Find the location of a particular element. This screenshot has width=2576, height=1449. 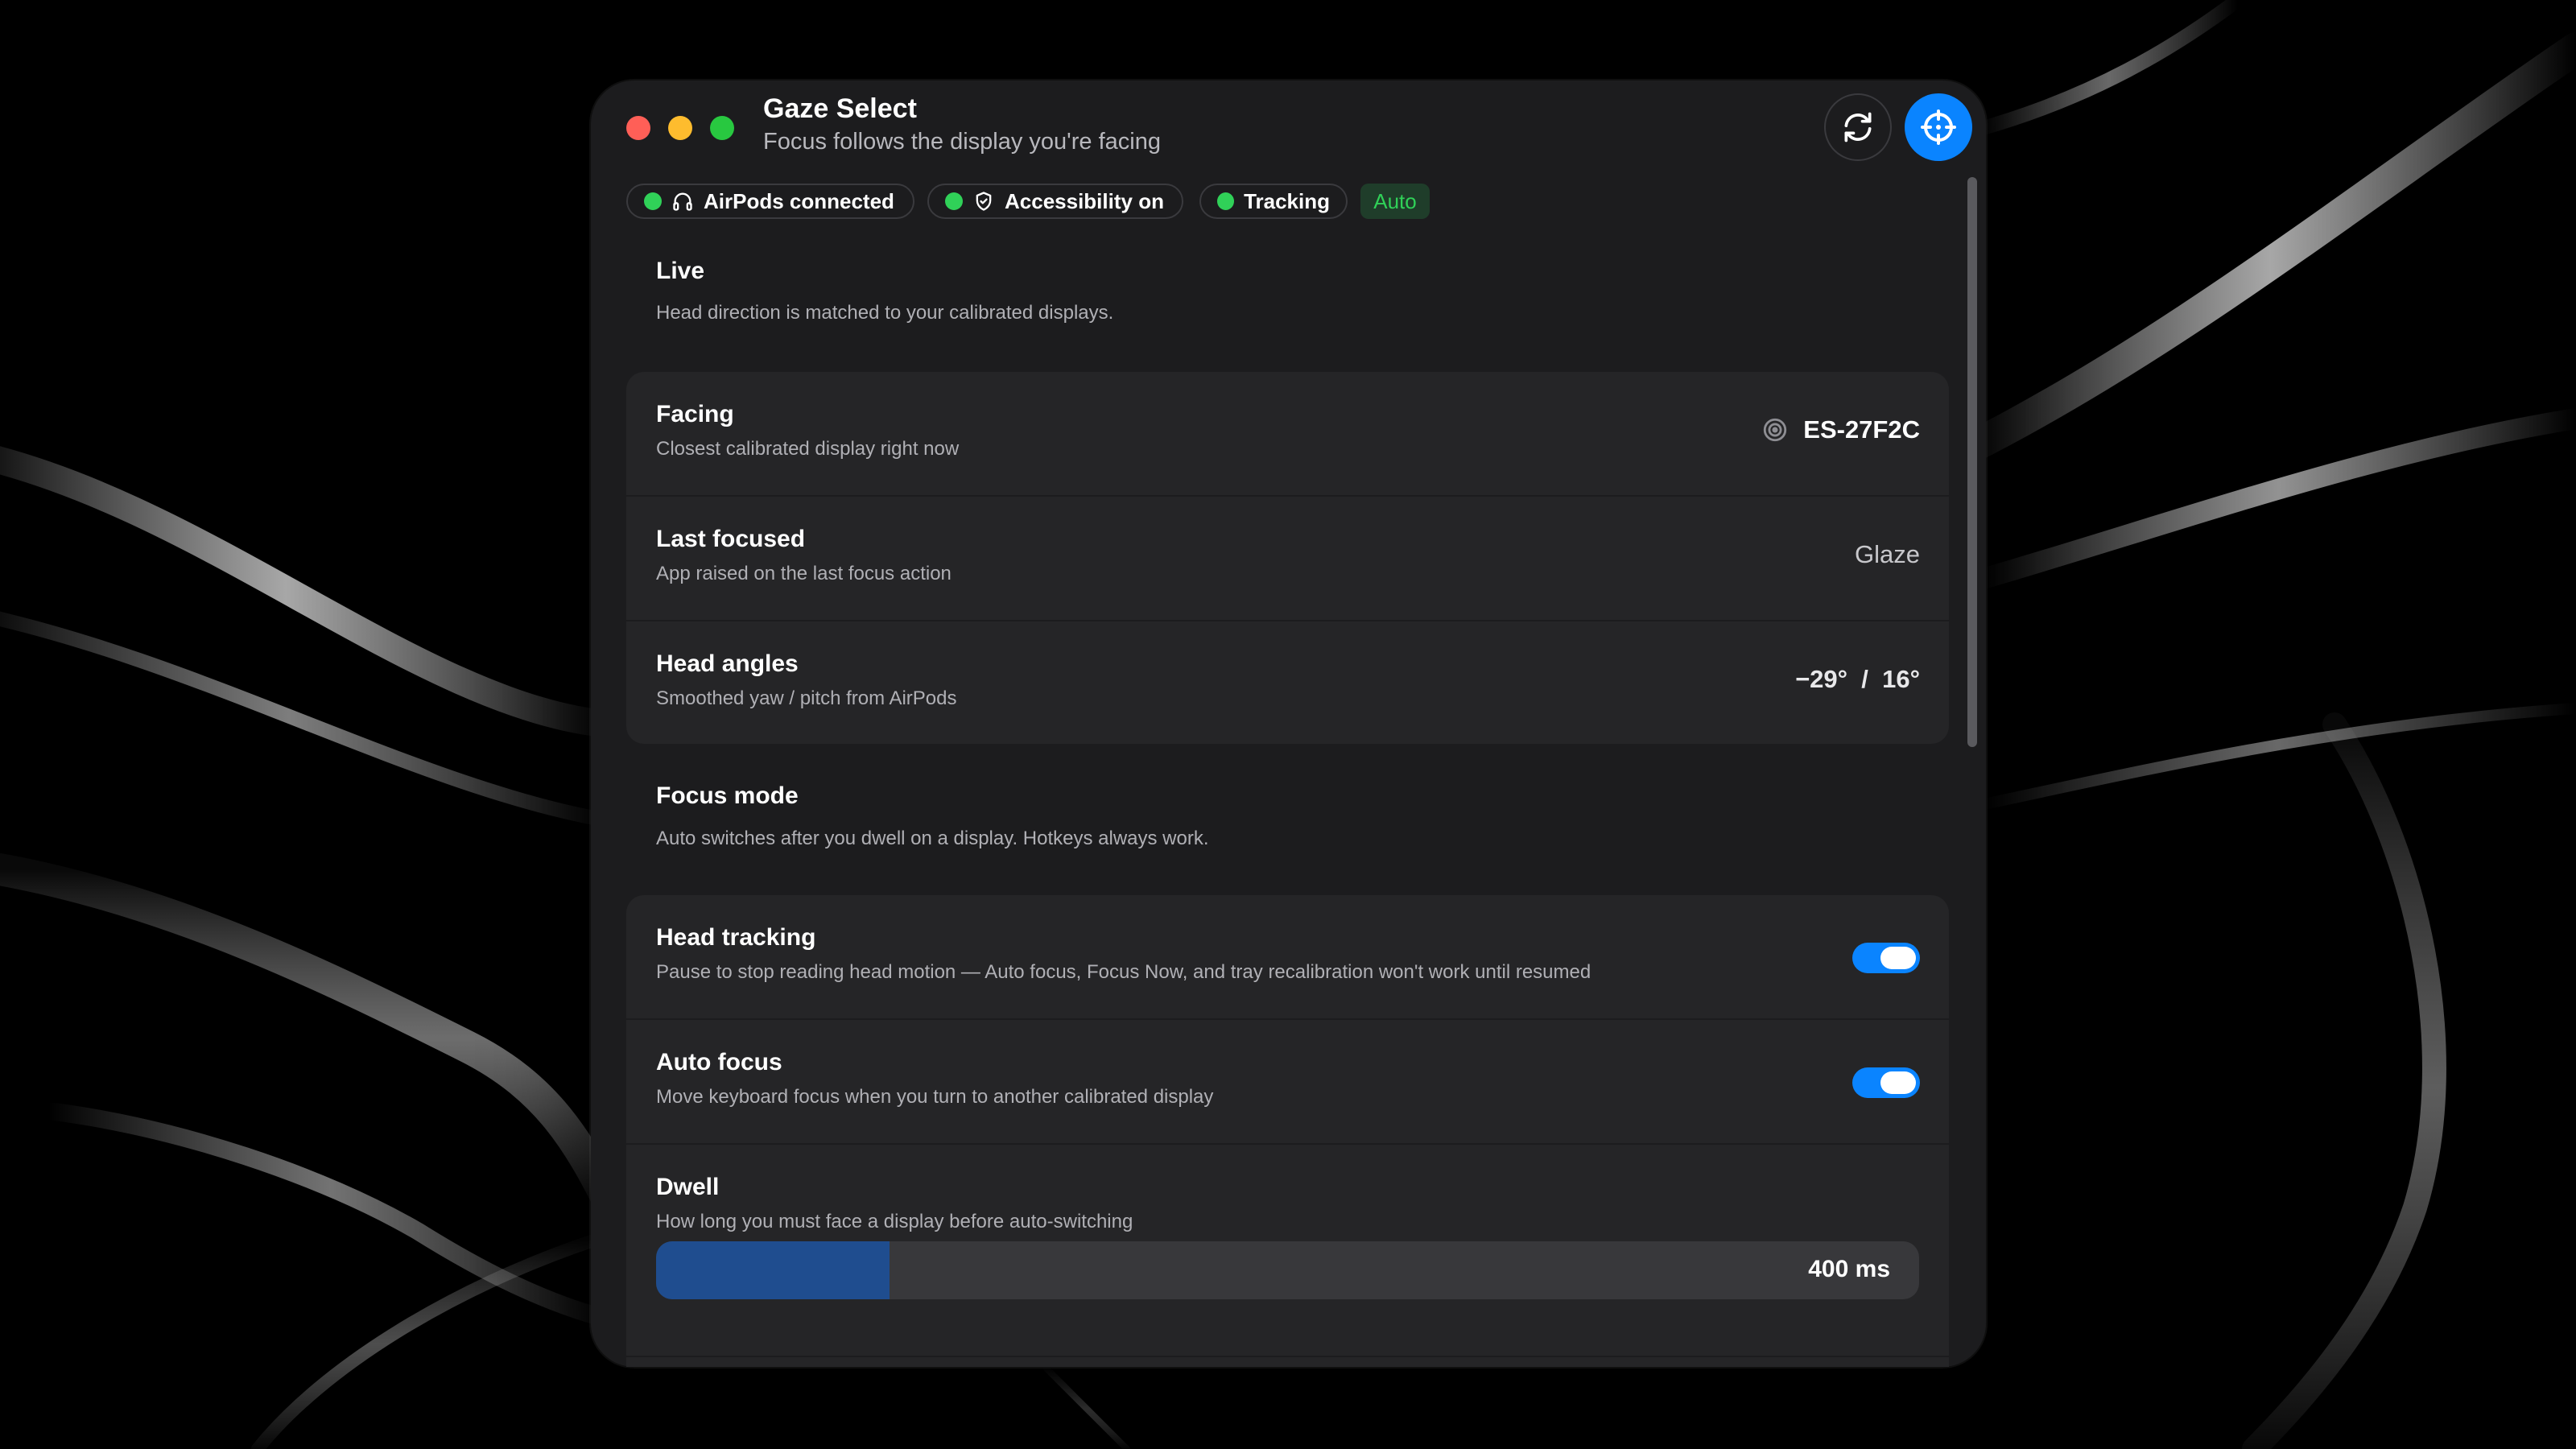

head-tracking-title: Head tracking is located at coordinates (736, 937).